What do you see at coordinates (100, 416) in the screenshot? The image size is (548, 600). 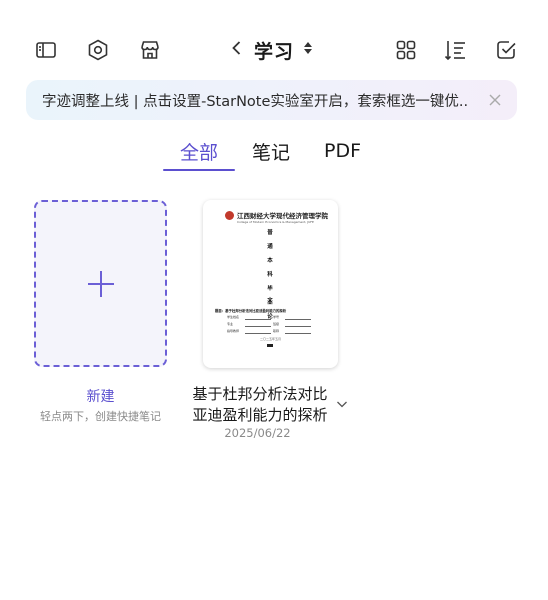 I see `new-note-hint: 轻点两下，创建快捷笔记` at bounding box center [100, 416].